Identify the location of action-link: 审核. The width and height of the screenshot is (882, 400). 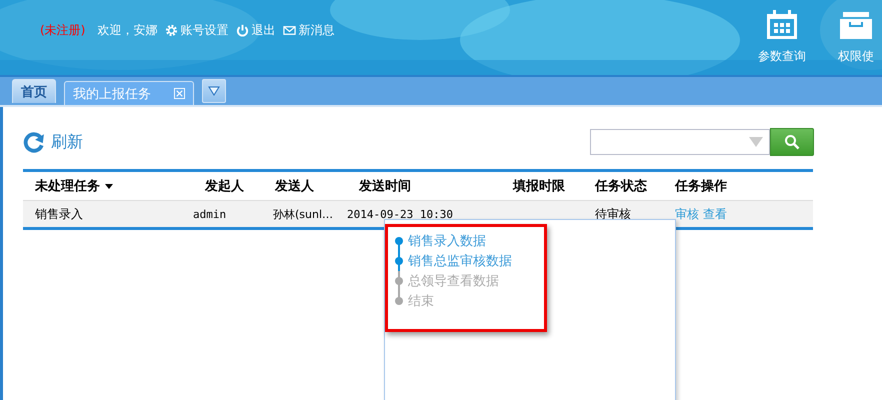
(687, 213).